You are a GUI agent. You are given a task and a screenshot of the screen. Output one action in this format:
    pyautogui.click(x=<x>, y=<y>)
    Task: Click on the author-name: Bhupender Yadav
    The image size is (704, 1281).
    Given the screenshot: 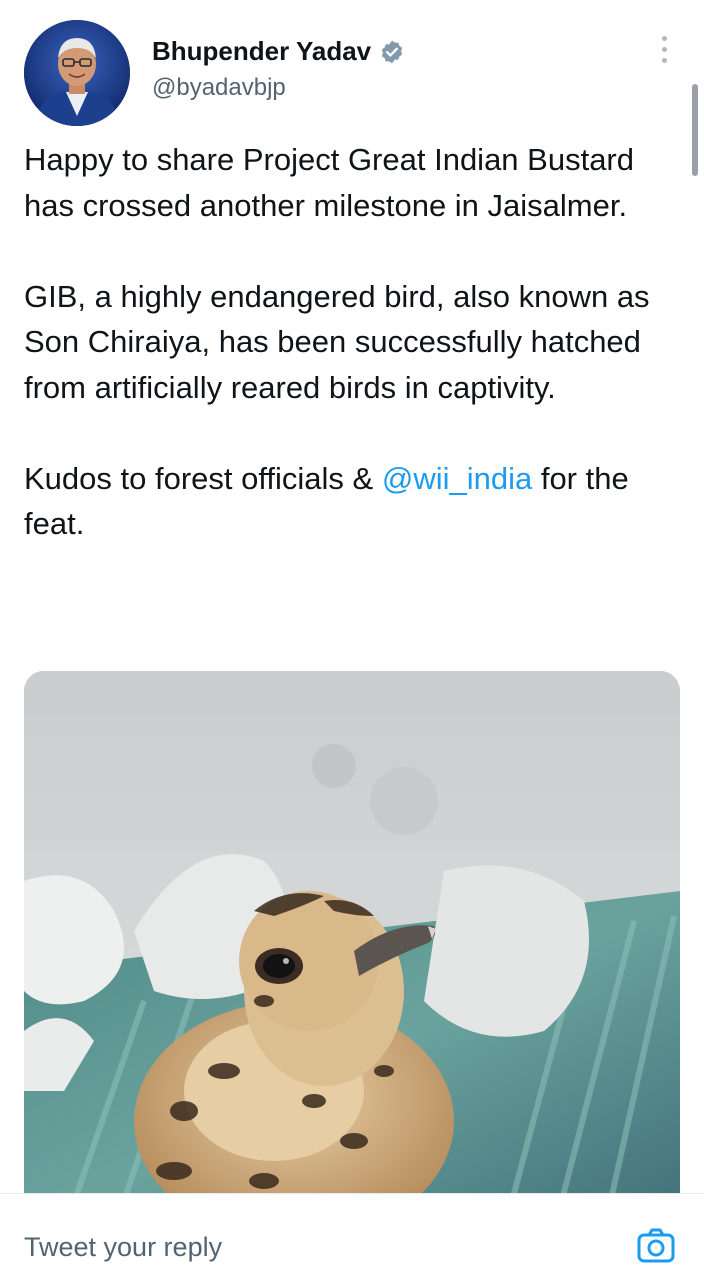 What is the action you would take?
    pyautogui.click(x=261, y=51)
    